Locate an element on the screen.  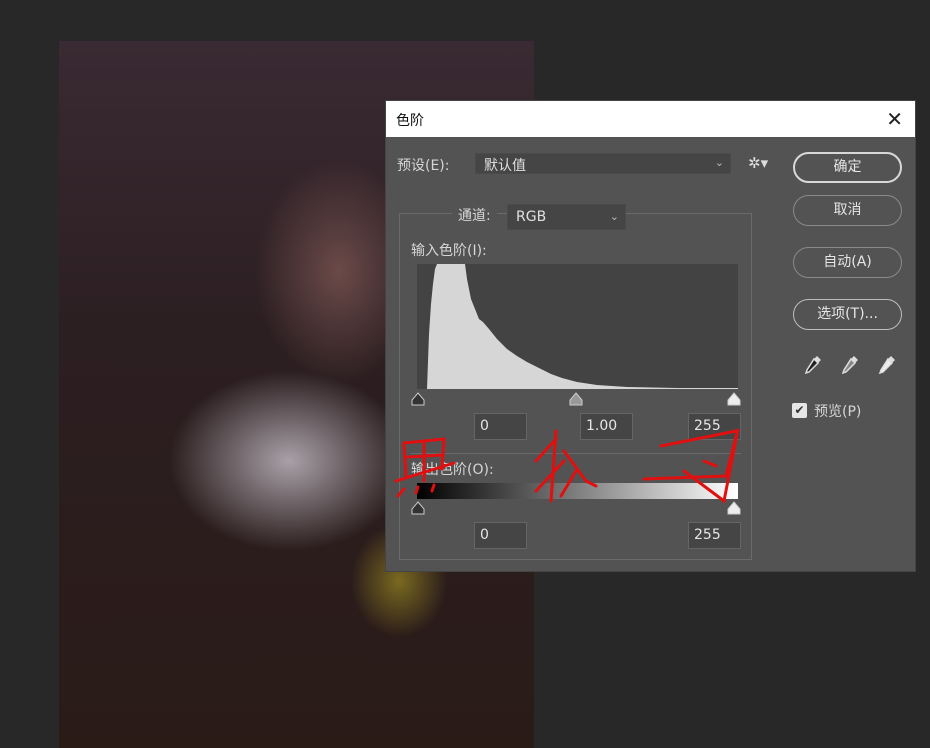
annotation-black is located at coordinates (425, 467).